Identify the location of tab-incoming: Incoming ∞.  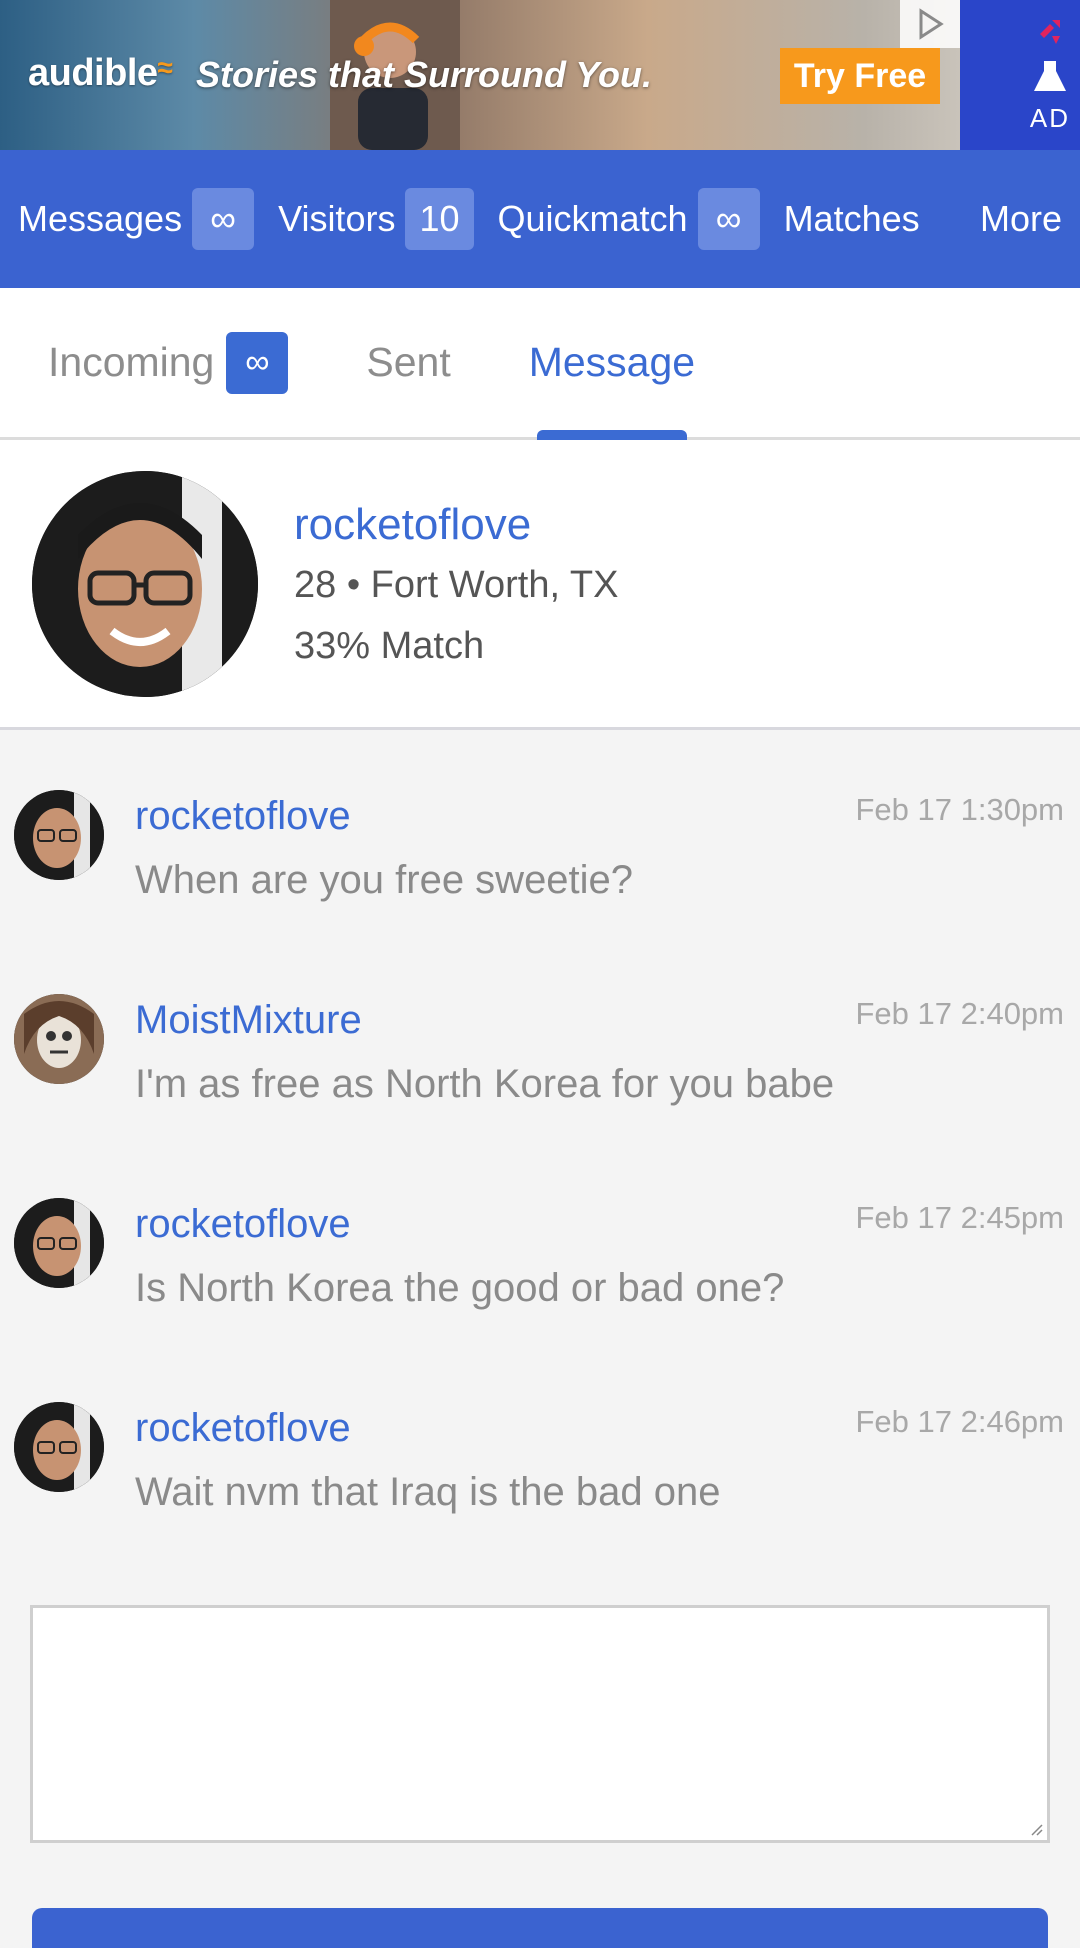
(168, 362).